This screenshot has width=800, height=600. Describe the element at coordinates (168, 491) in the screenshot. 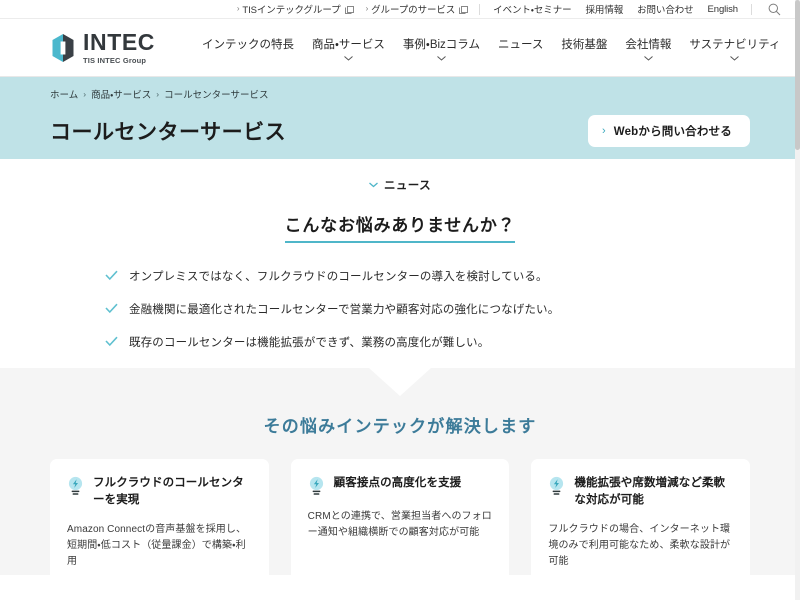

I see `card-title: フルクラウドのコールセンターを実現` at that location.